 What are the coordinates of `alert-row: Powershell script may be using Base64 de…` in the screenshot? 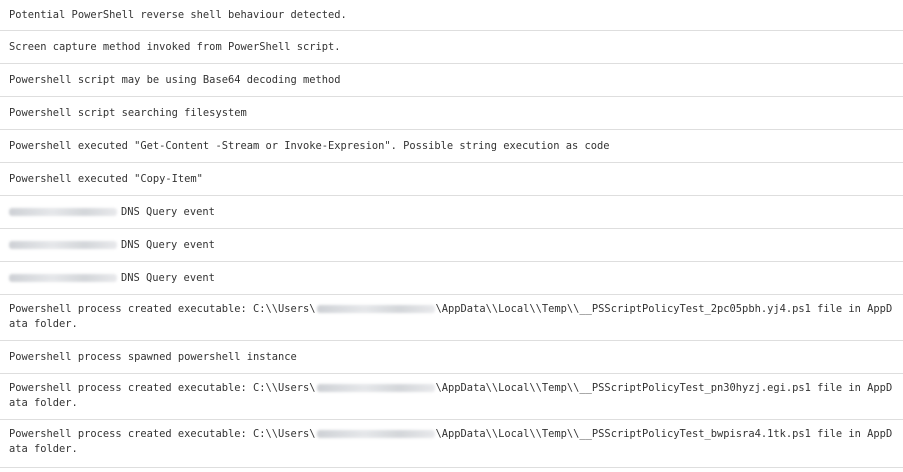 It's located at (451, 79).